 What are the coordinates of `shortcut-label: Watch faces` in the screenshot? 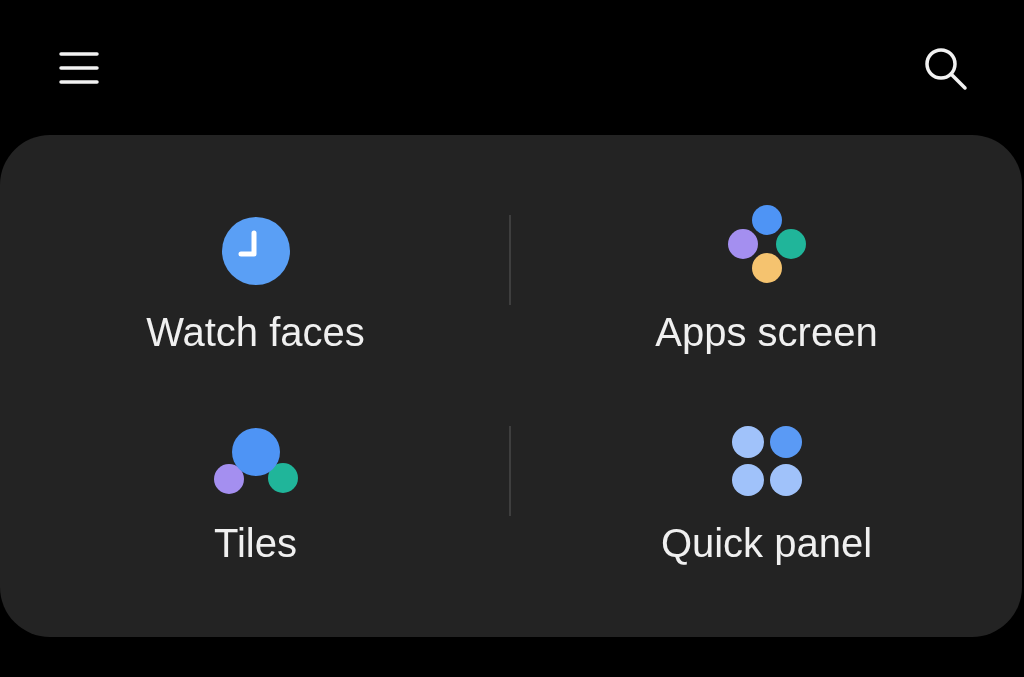 It's located at (255, 332).